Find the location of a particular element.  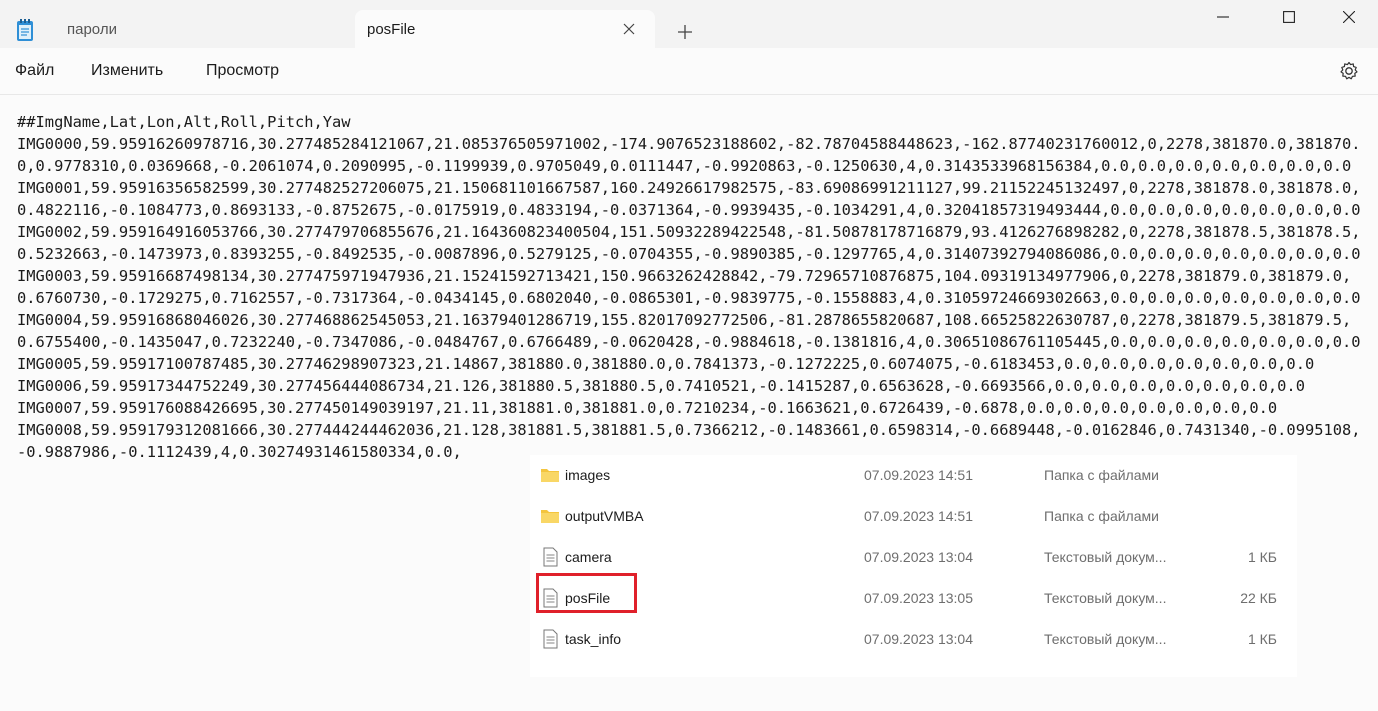

file-name: outputVMBA is located at coordinates (604, 516).